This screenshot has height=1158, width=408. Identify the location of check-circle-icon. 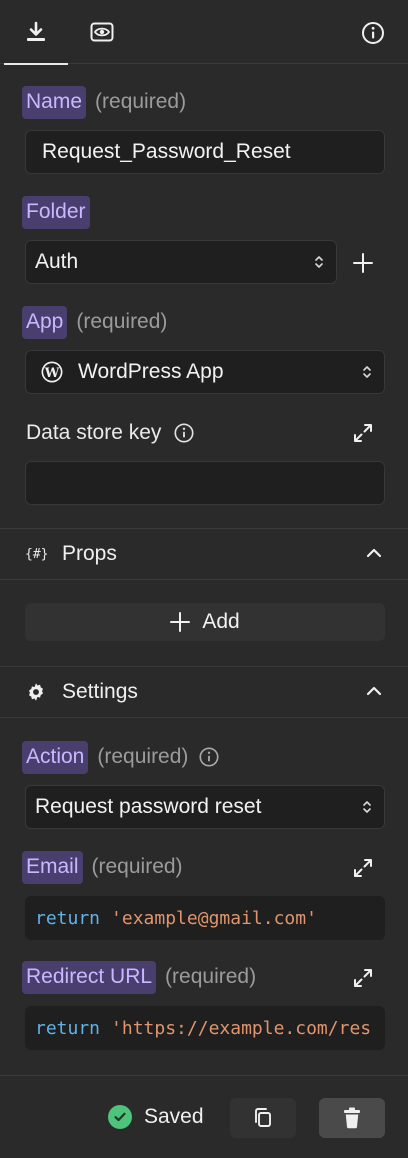
(120, 1117).